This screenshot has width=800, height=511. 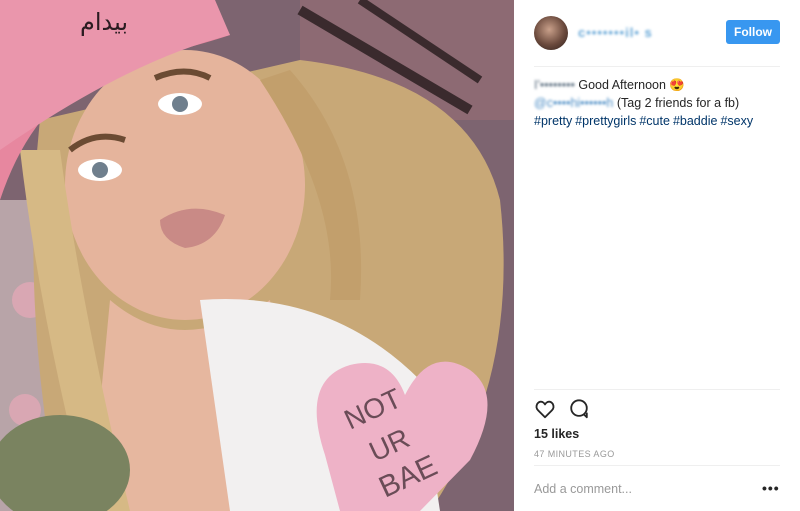 What do you see at coordinates (554, 85) in the screenshot?
I see `caption-prefix-blurred: I'••••••••` at bounding box center [554, 85].